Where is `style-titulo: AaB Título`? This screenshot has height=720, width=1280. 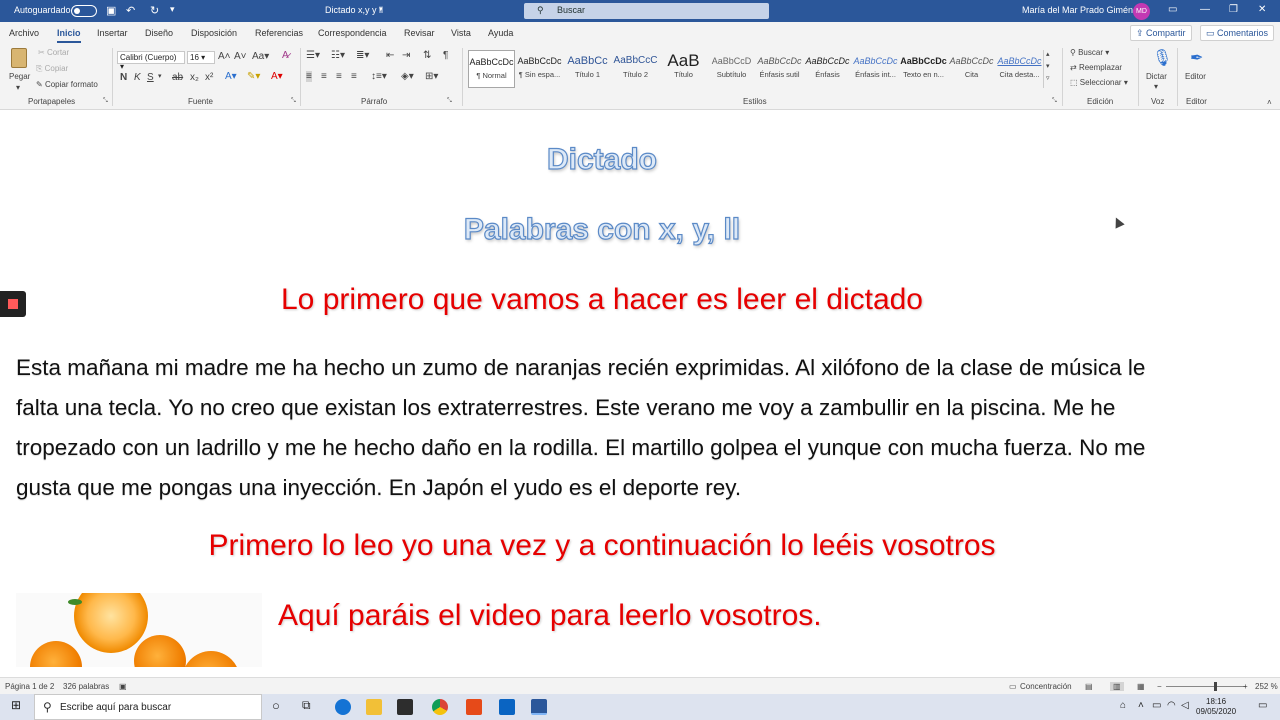
style-titulo: AaB Título is located at coordinates (683, 69).